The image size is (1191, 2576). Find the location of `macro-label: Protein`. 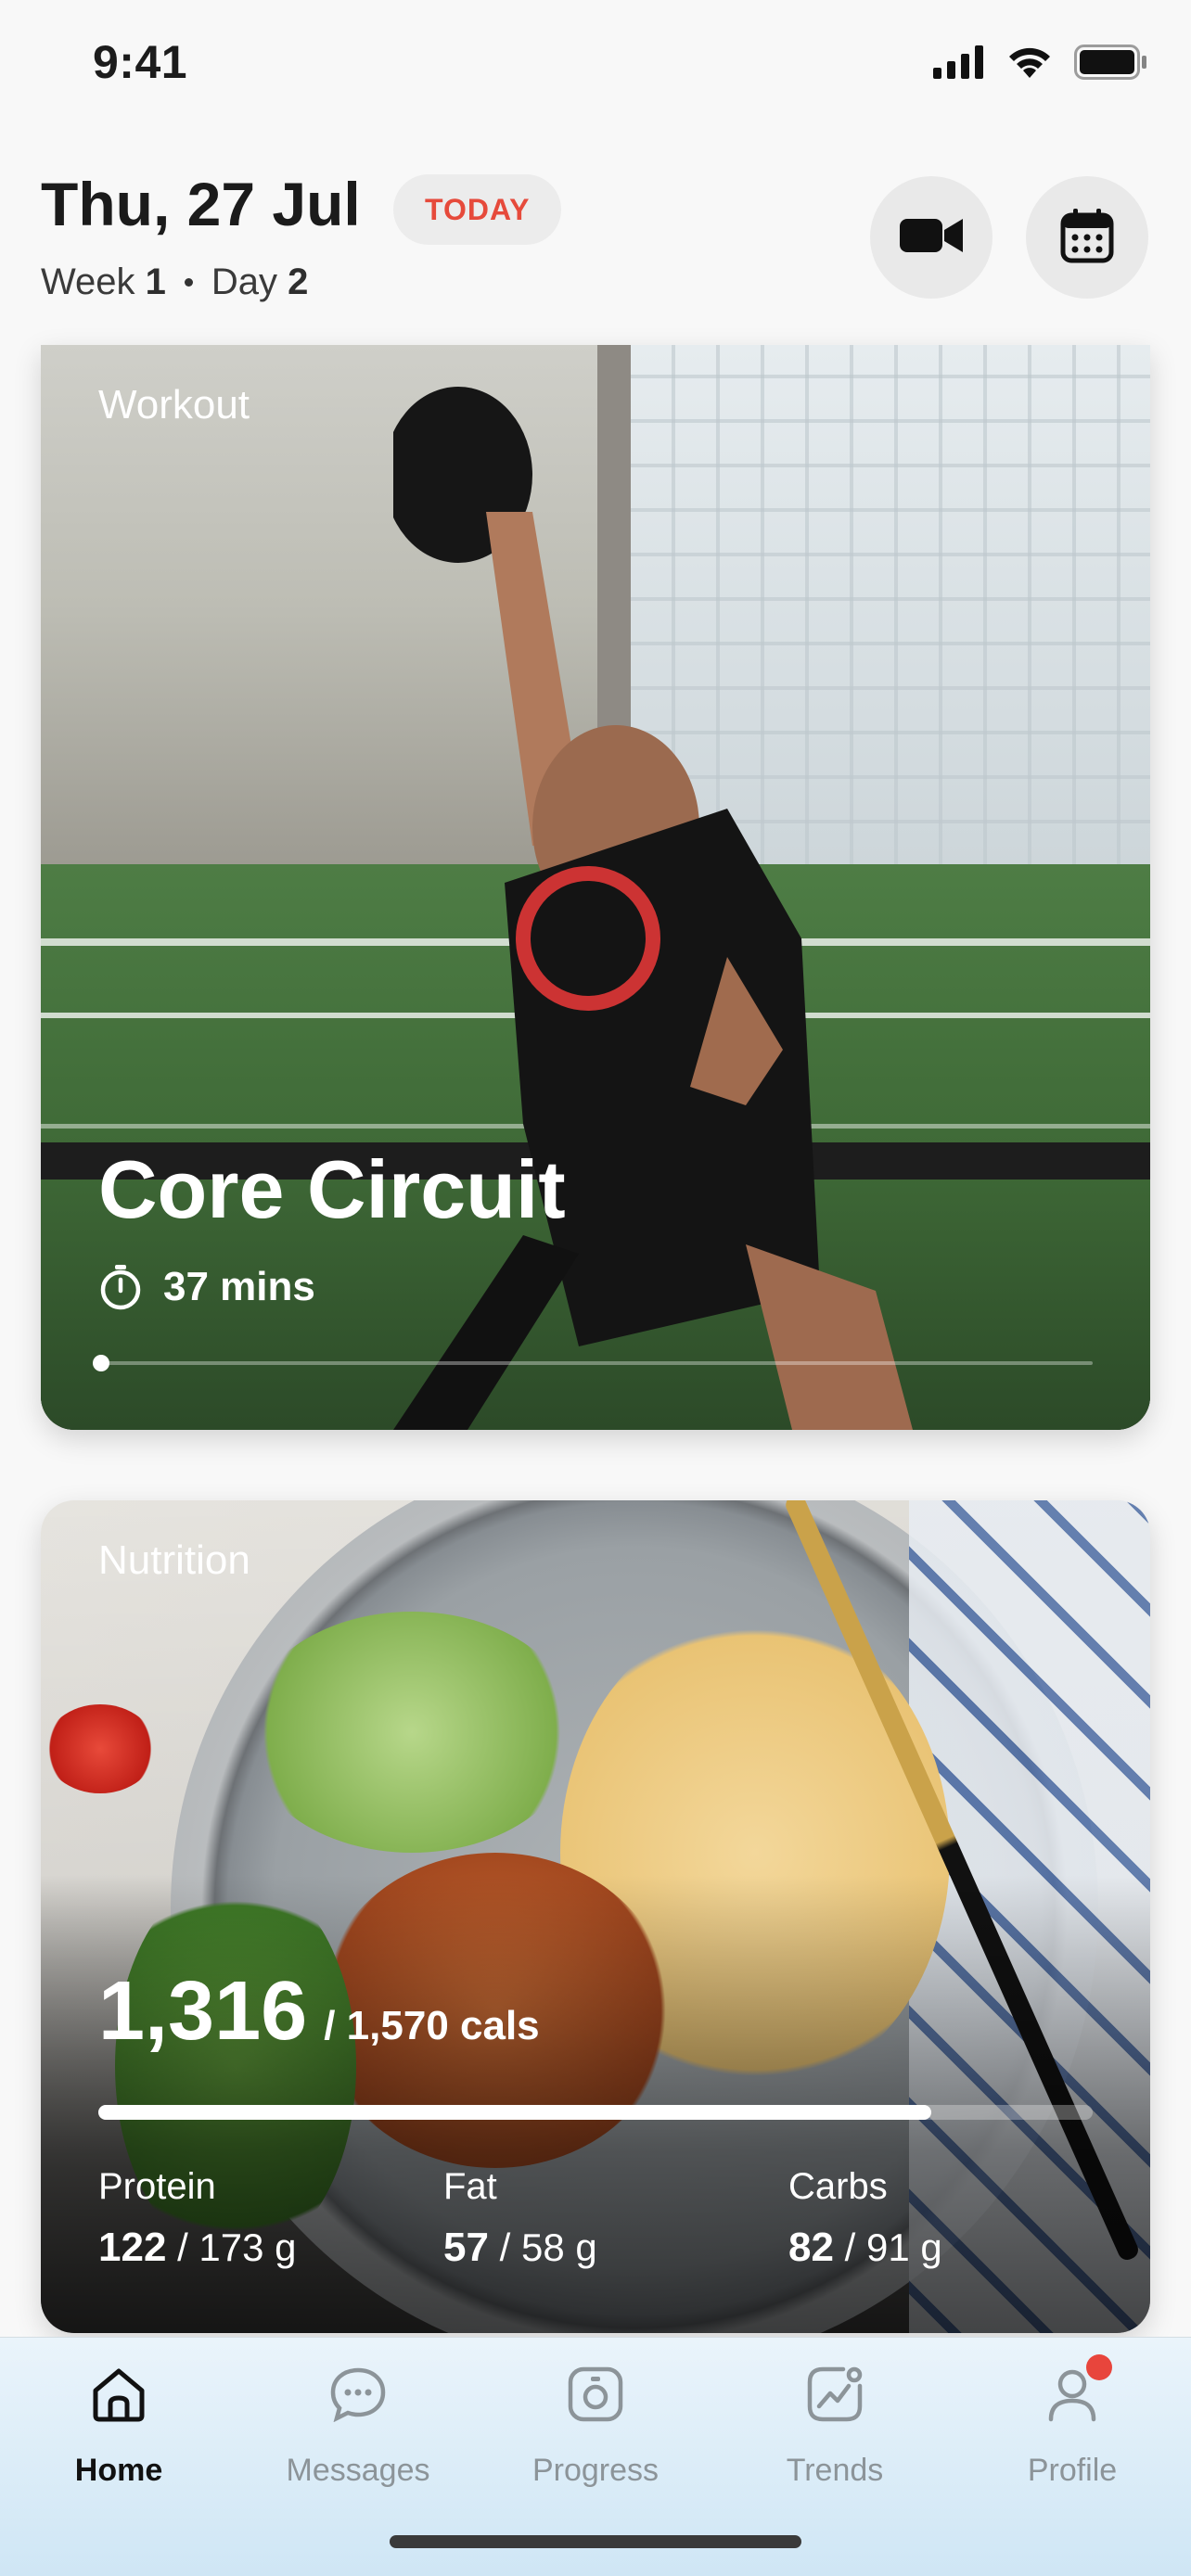

macro-label: Protein is located at coordinates (157, 2186).